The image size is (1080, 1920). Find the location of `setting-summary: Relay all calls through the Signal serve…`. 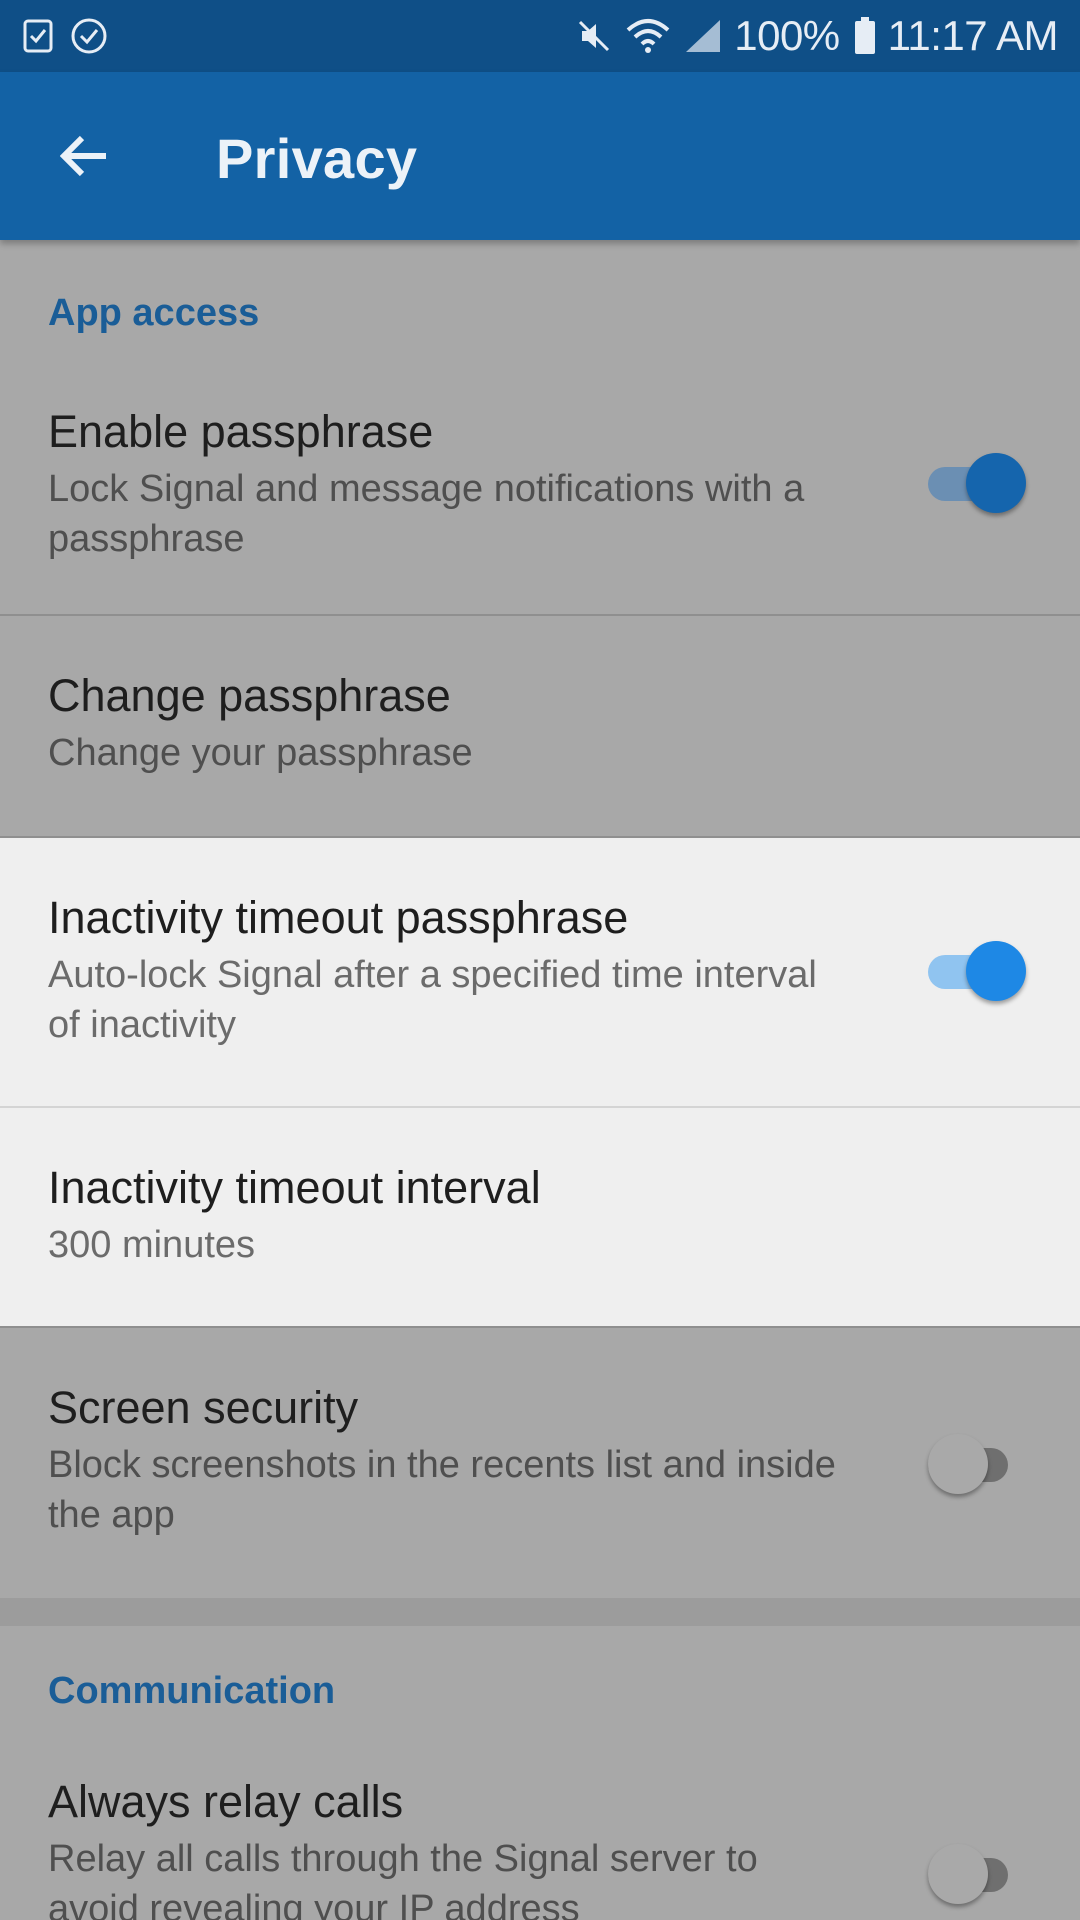

setting-summary: Relay all calls through the Signal serve… is located at coordinates (403, 1879).